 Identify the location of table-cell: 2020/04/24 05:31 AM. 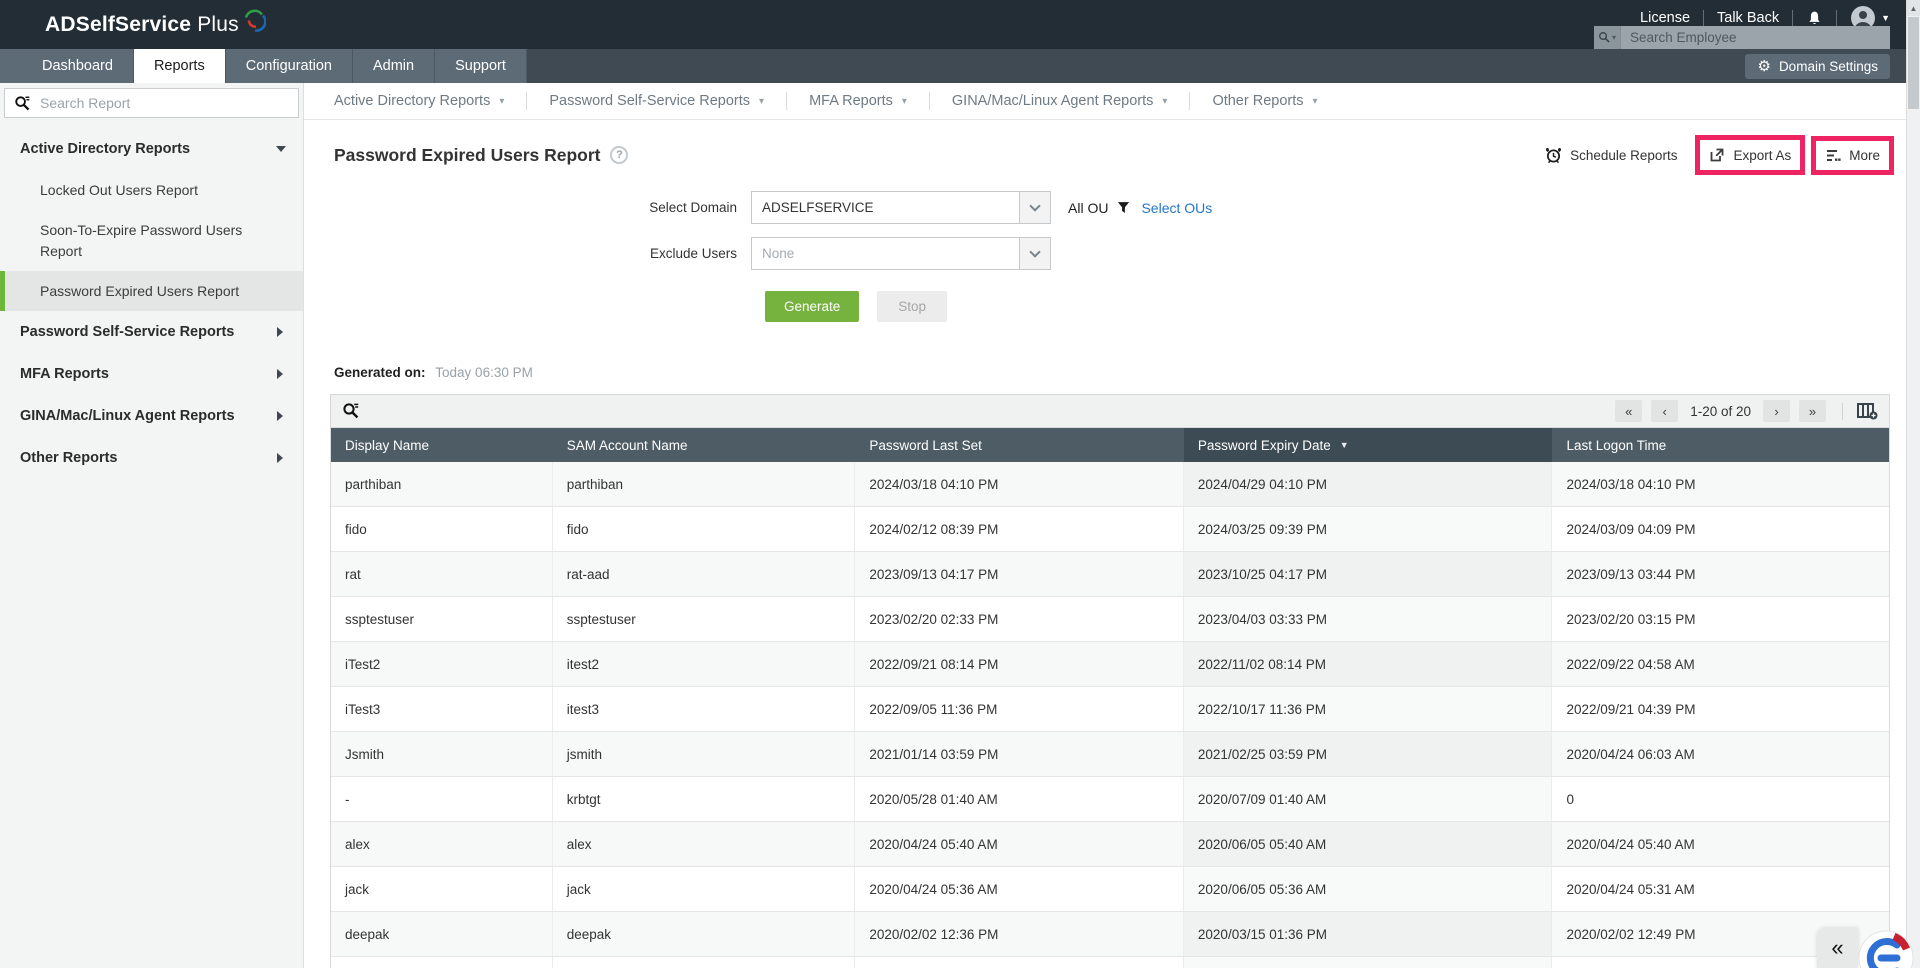
(1630, 889).